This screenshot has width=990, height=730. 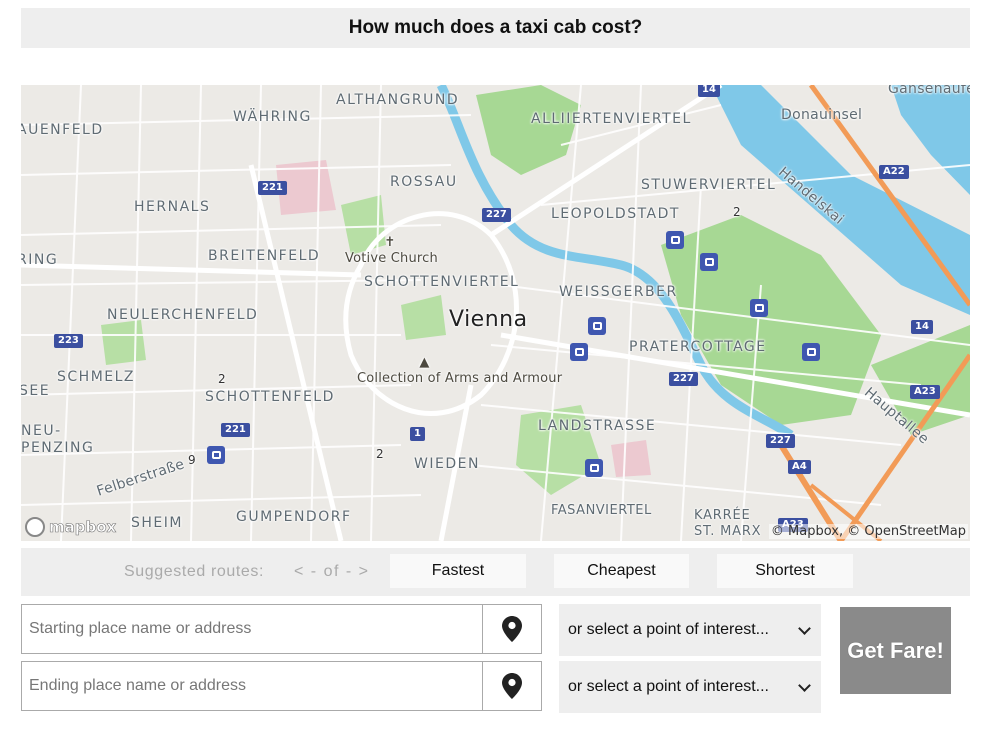 I want to click on map-label: KARRÉE ST. MARX, so click(x=728, y=523).